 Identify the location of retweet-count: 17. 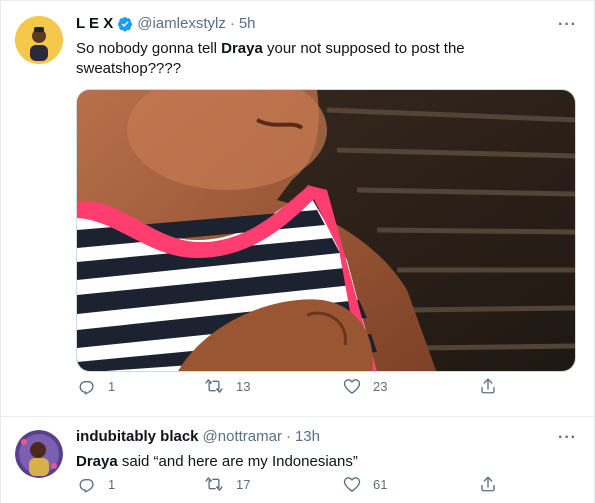
(243, 484).